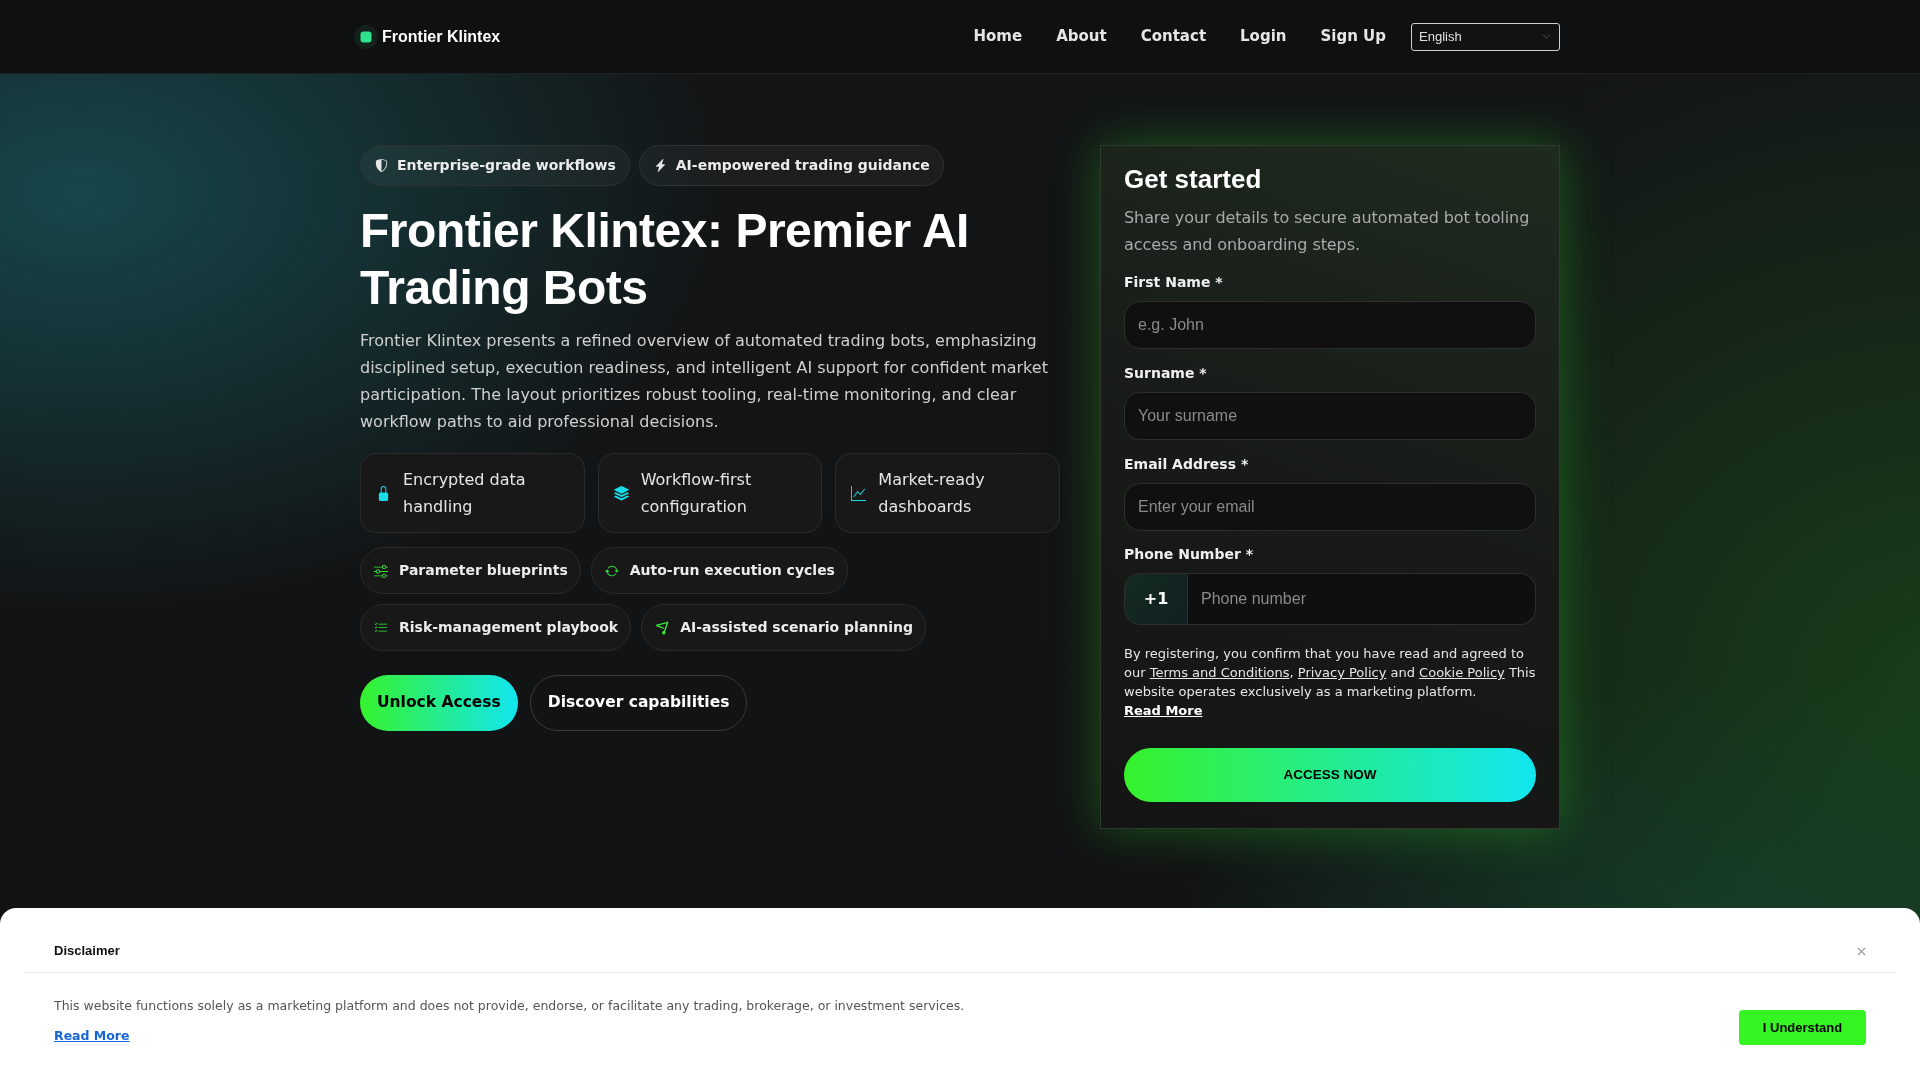 Image resolution: width=1920 pixels, height=1080 pixels. Describe the element at coordinates (1327, 231) in the screenshot. I see `form-subtitle: Share your details to secure automated bot tooling access and onboarding steps.` at that location.